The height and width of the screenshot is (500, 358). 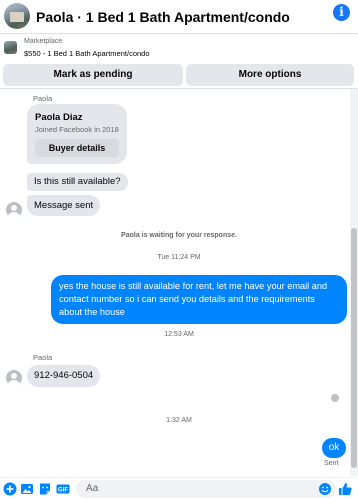 I want to click on listing-description: $550 - 1 Bed 1 Bath Apartment/condo, so click(x=87, y=53).